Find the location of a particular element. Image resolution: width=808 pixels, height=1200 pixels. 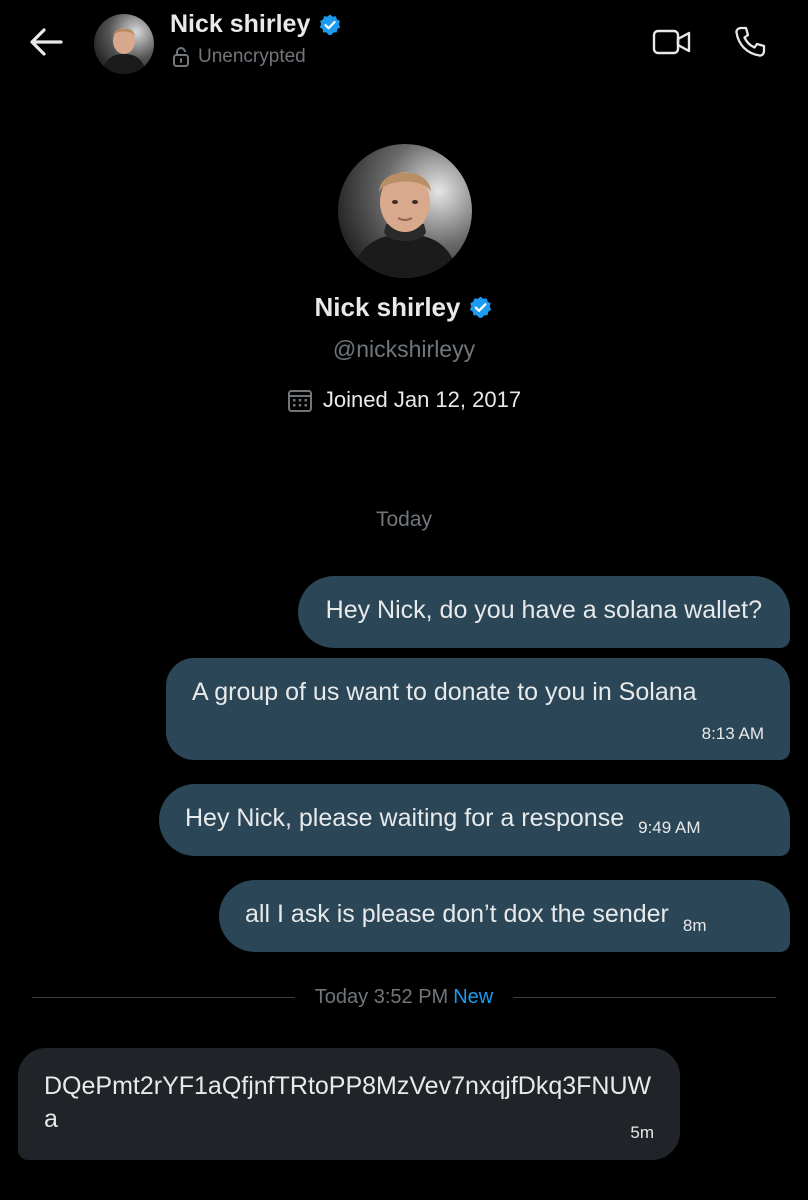

message-text: all I ask is please don’t dox the sender is located at coordinates (457, 914).